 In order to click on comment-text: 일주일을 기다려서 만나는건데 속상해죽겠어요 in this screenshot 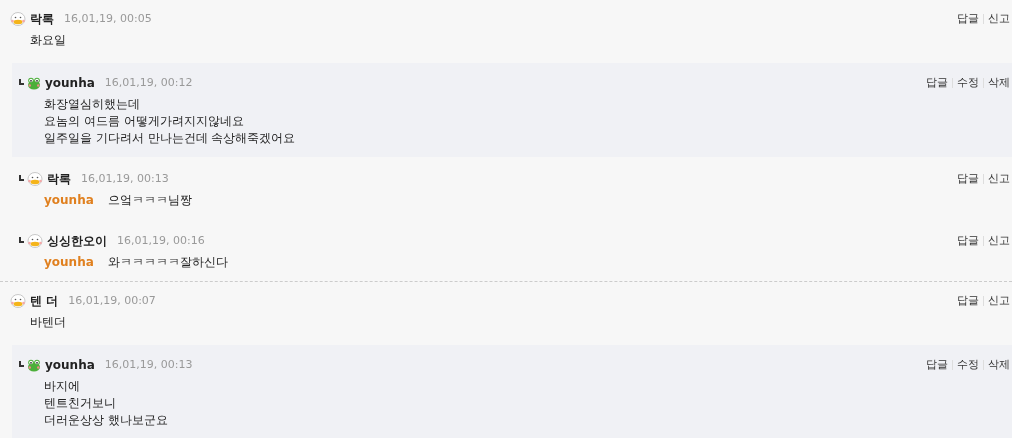, I will do `click(170, 138)`.